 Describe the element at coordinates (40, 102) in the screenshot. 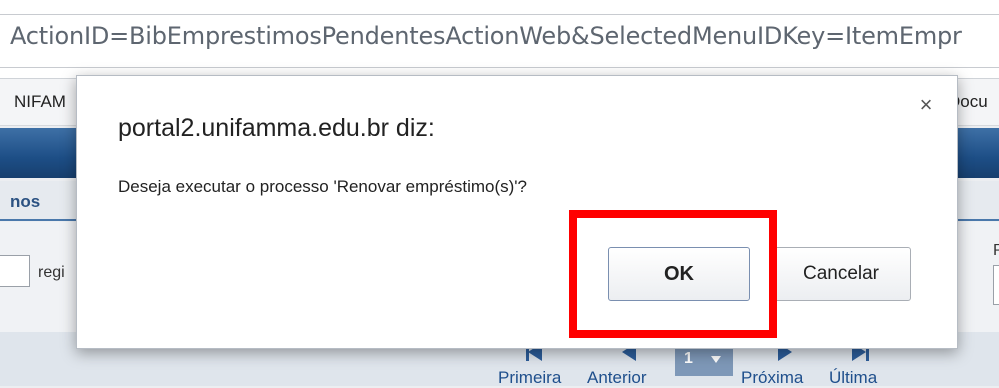

I see `bookmark-item-left: NIFAM` at that location.